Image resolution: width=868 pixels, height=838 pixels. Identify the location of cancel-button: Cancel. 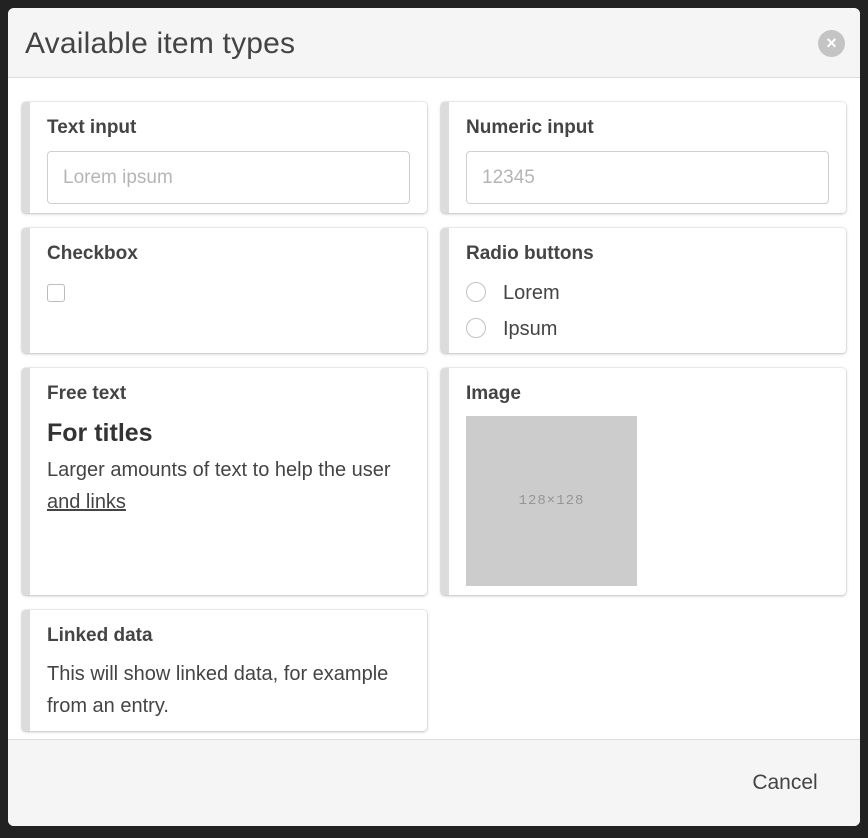
(785, 783).